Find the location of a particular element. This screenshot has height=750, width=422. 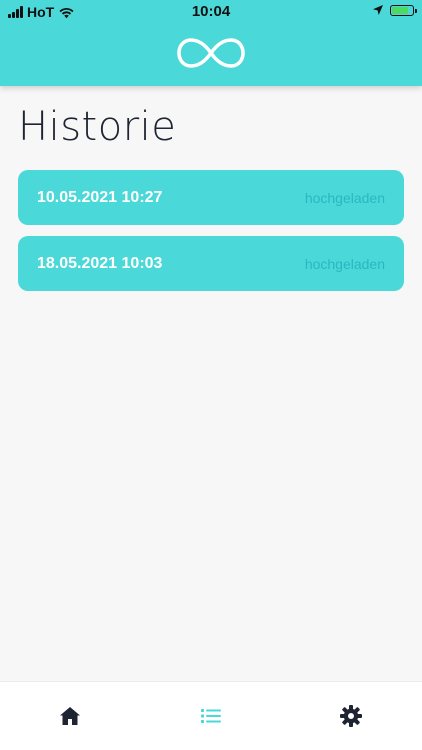

status-right is located at coordinates (394, 10).